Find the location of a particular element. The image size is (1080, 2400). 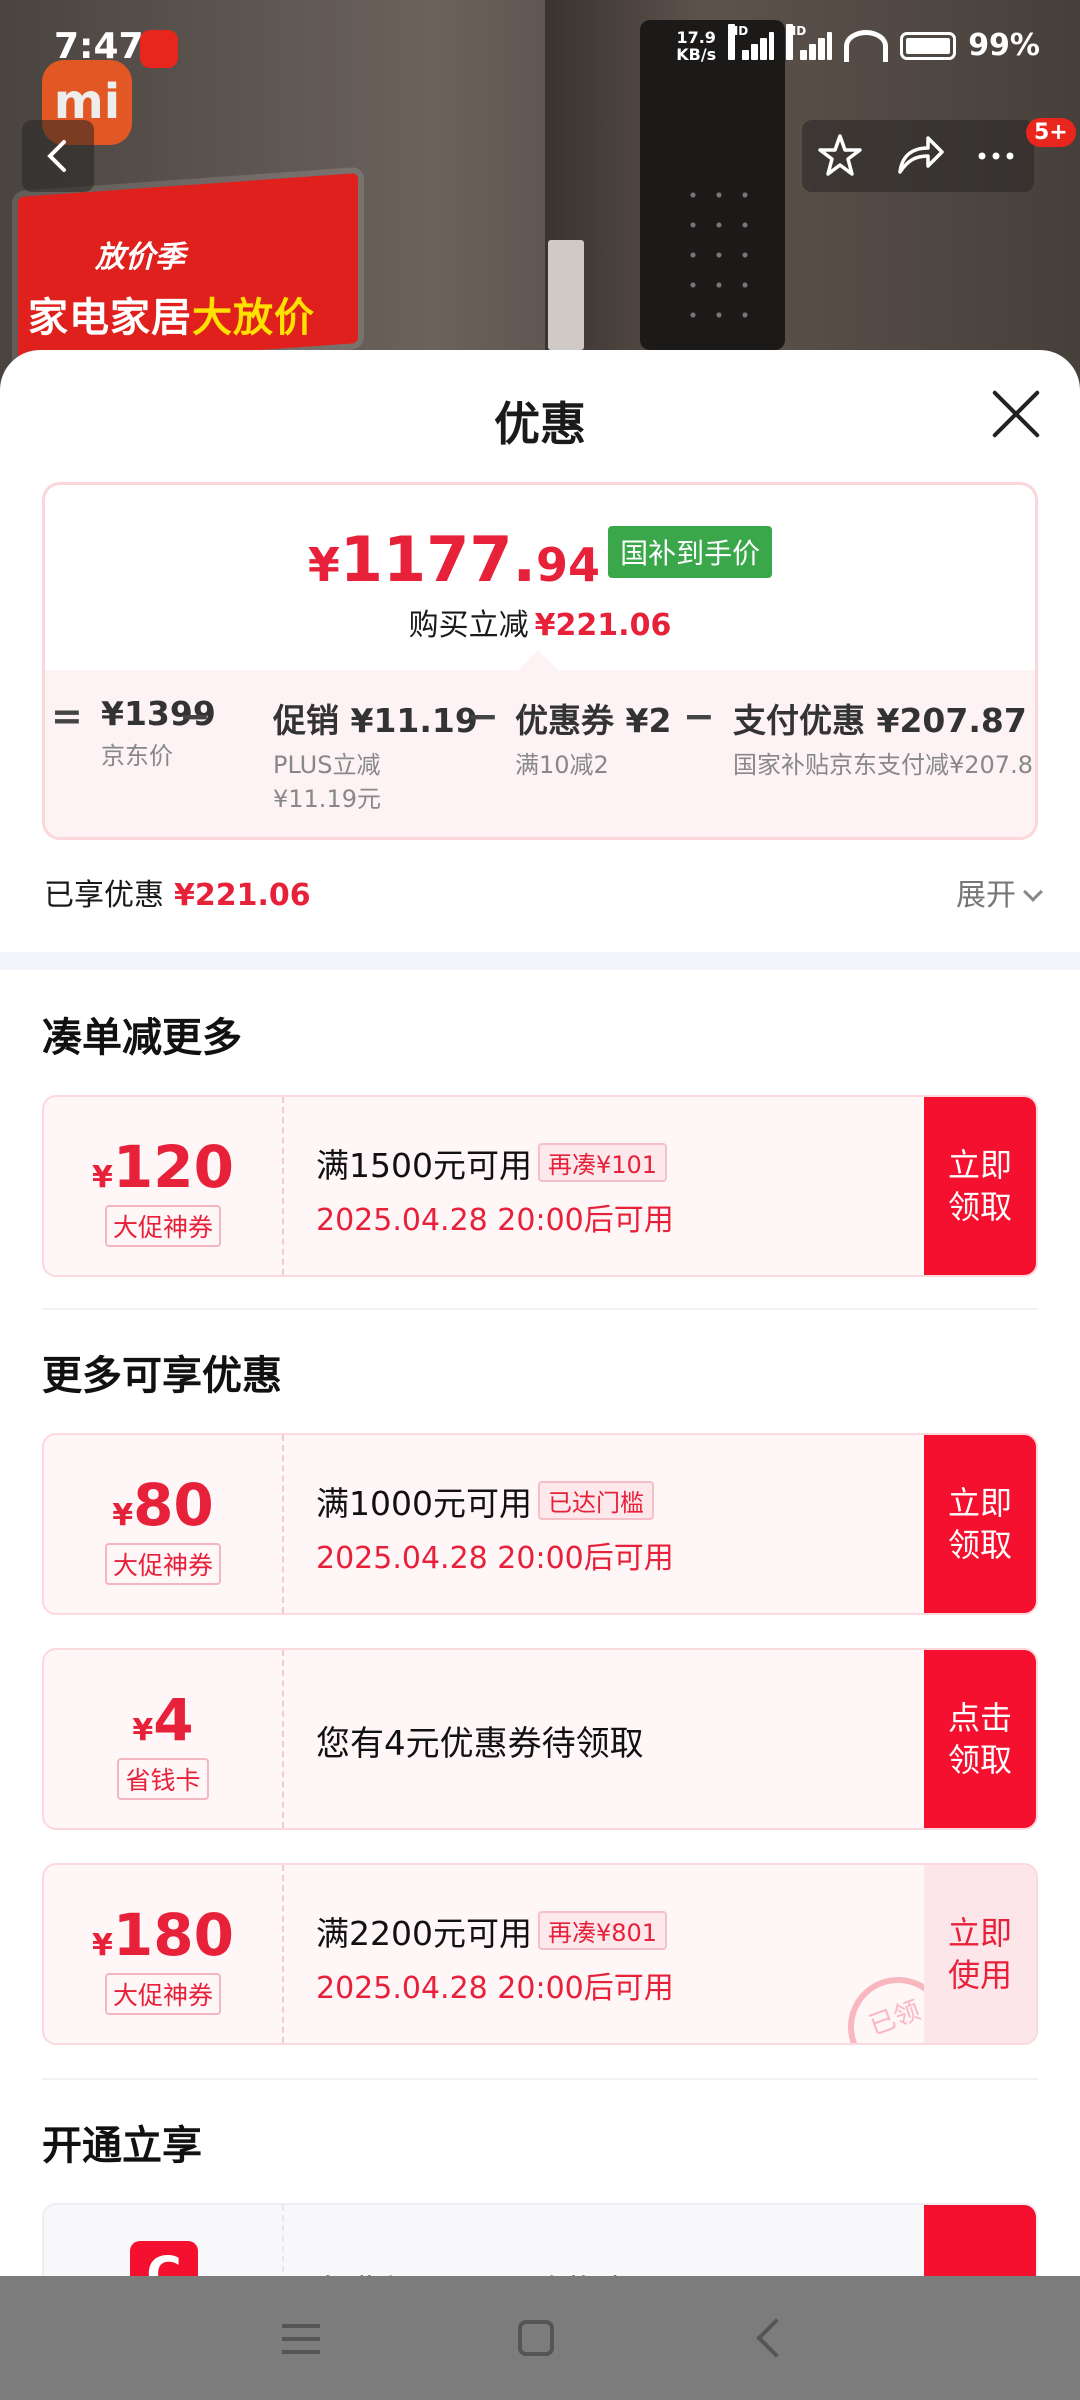

status-bar: 7:47 17.9 KB/s HD HD 99% is located at coordinates (540, 50).